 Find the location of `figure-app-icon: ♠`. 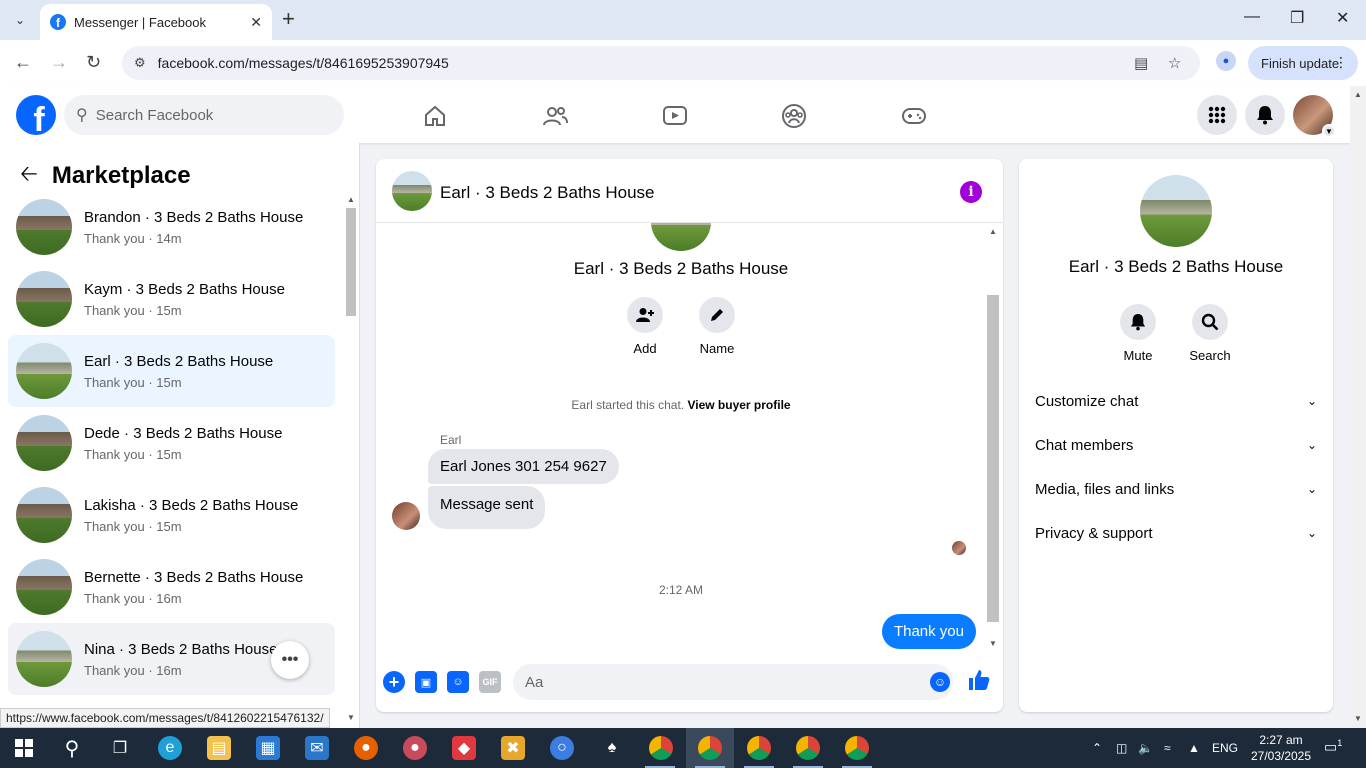

figure-app-icon: ♠ is located at coordinates (612, 748).